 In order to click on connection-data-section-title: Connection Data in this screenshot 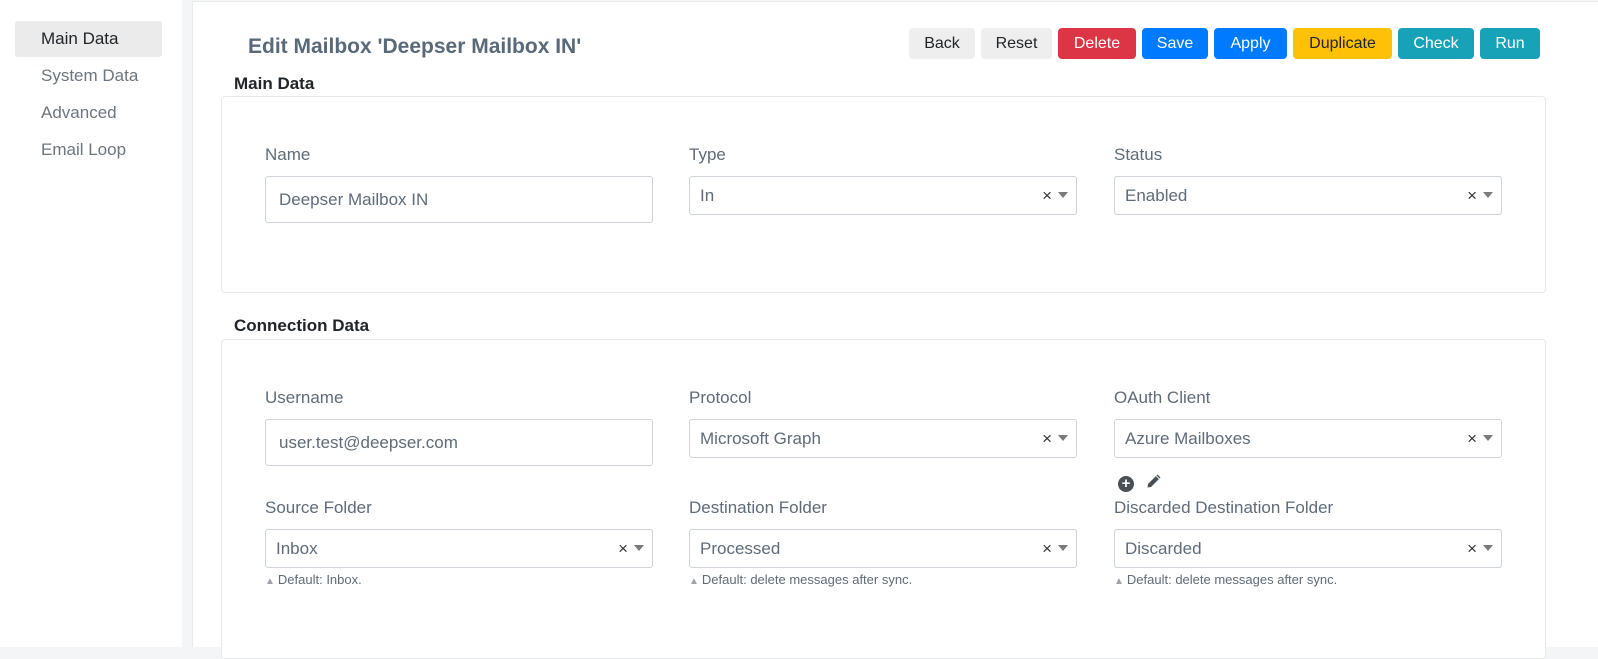, I will do `click(302, 325)`.